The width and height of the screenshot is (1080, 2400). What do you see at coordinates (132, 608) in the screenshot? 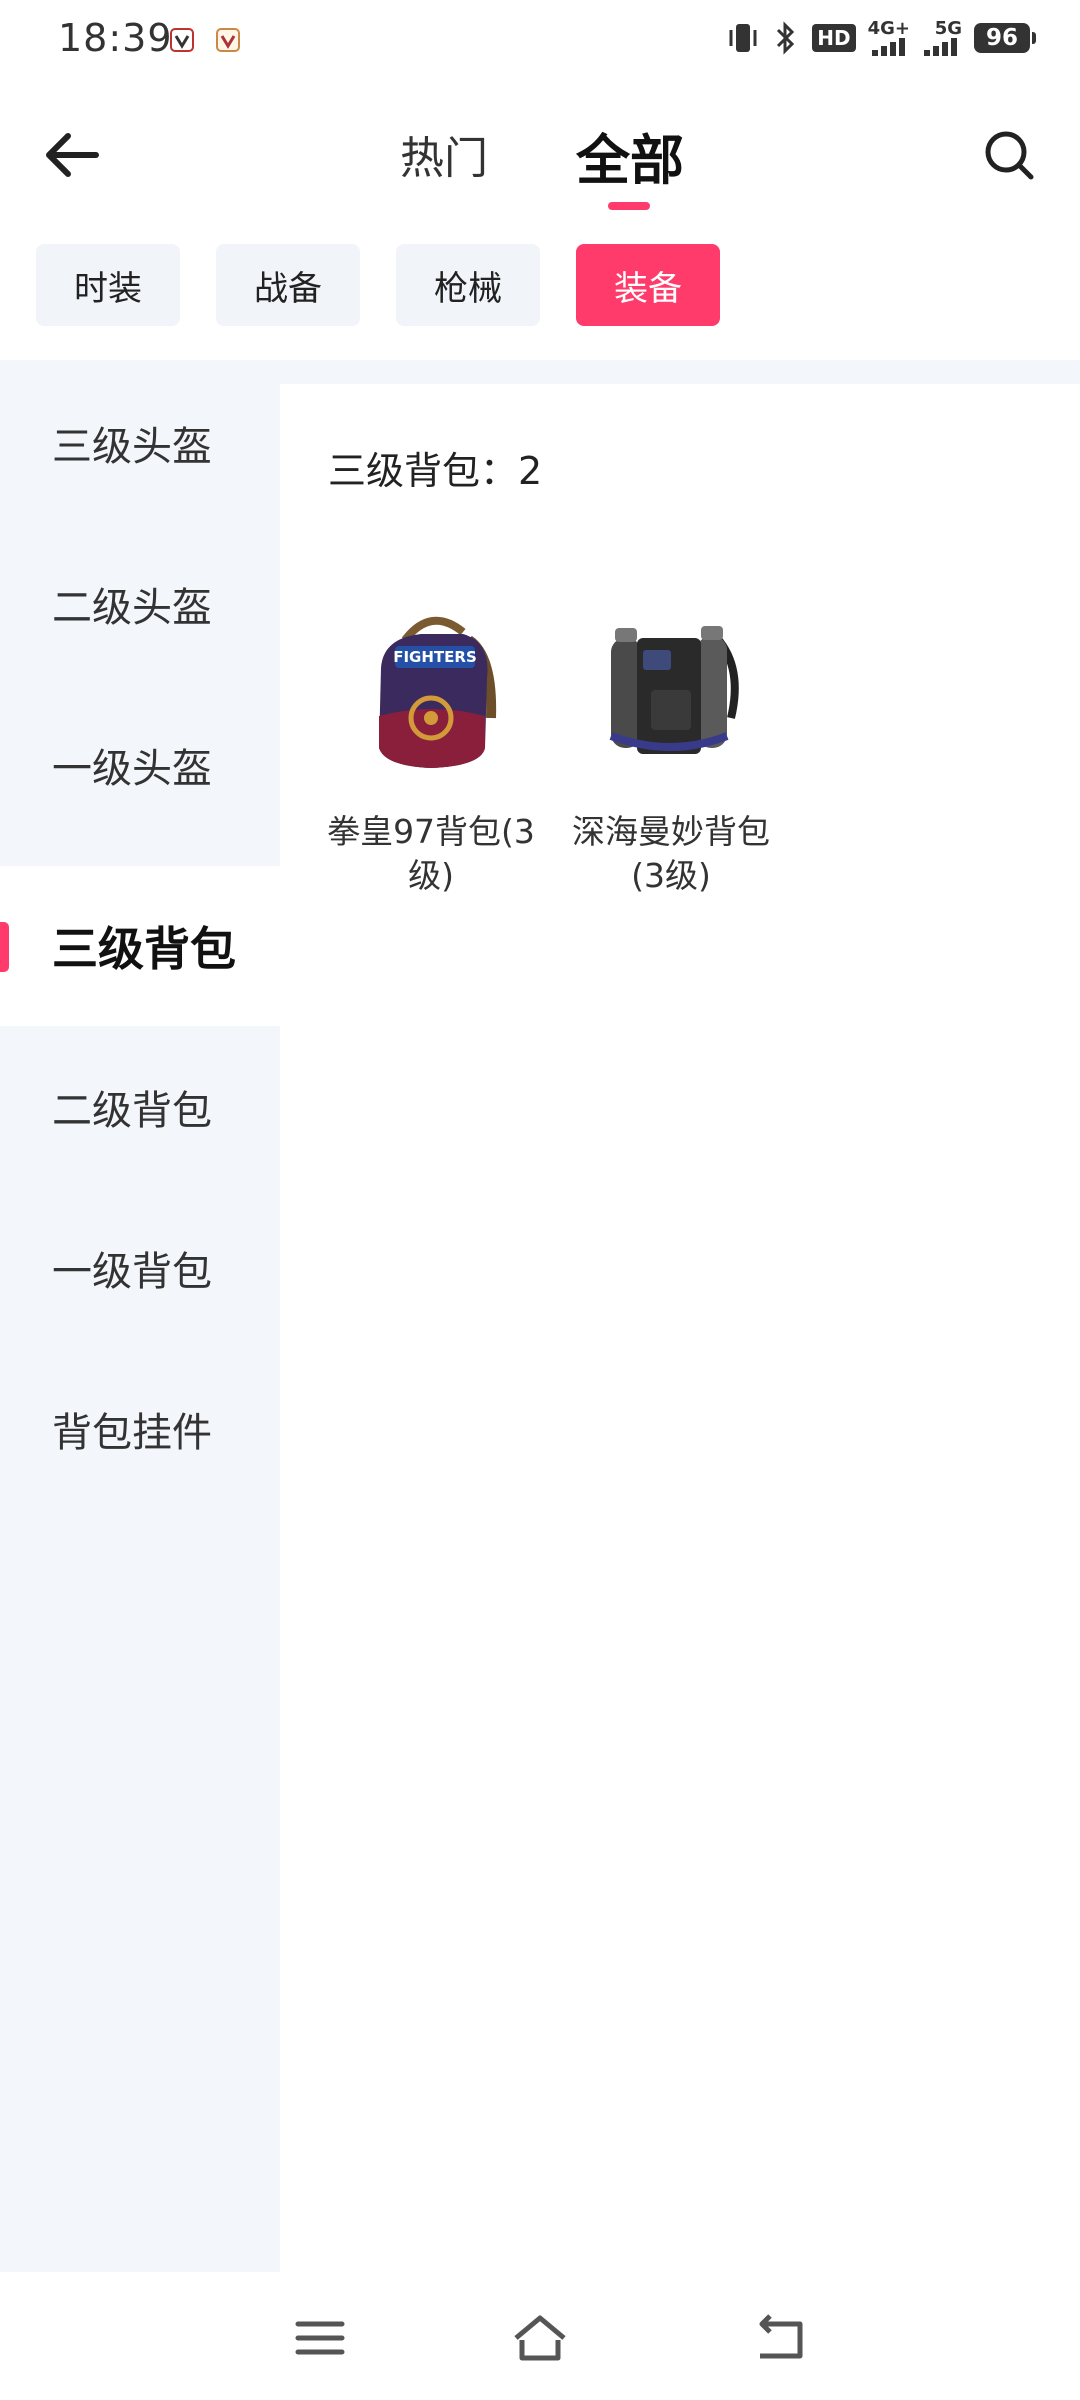
I see `sidebar-item-label: 二级头盔` at bounding box center [132, 608].